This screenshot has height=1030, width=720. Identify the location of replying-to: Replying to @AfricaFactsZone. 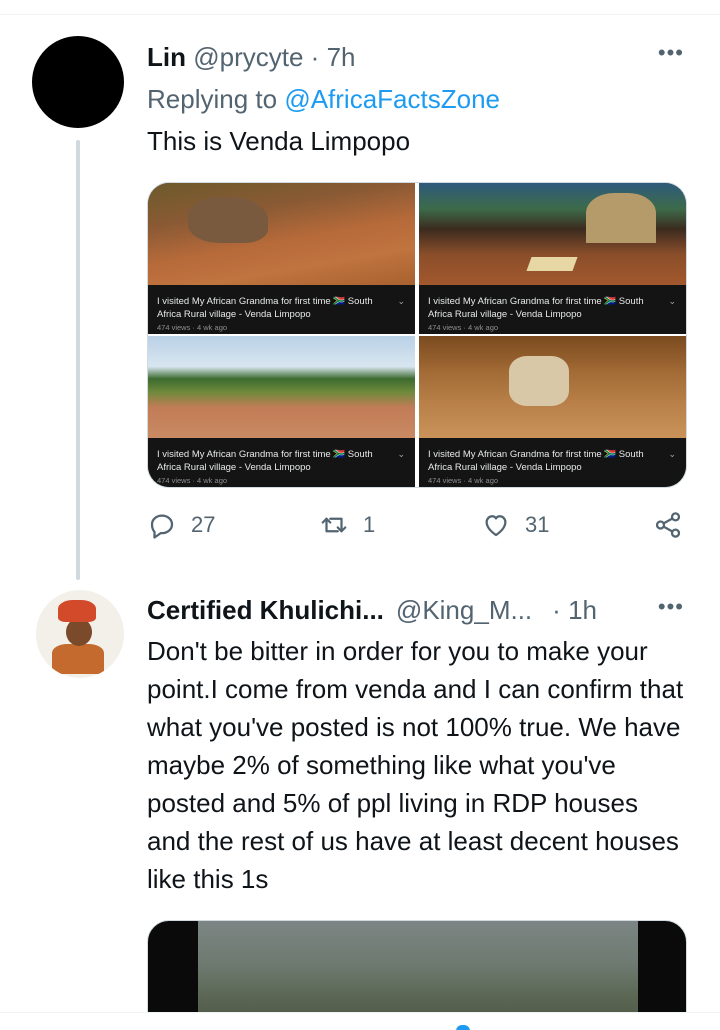
(323, 99).